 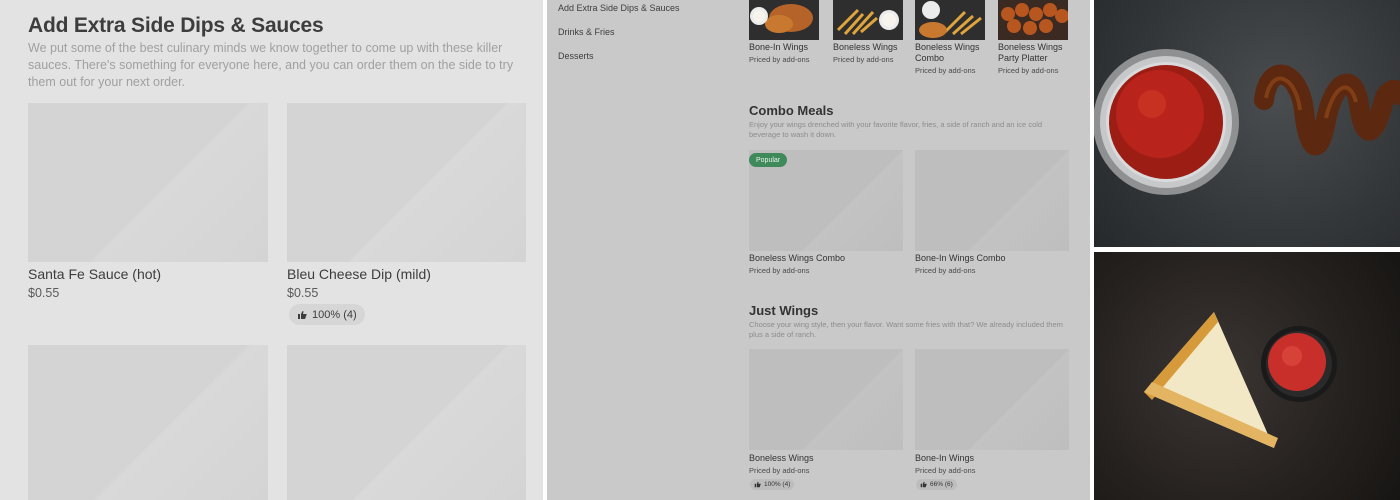 I want to click on nav-item-drinks-fries: Drinks & Fries, so click(x=586, y=32).